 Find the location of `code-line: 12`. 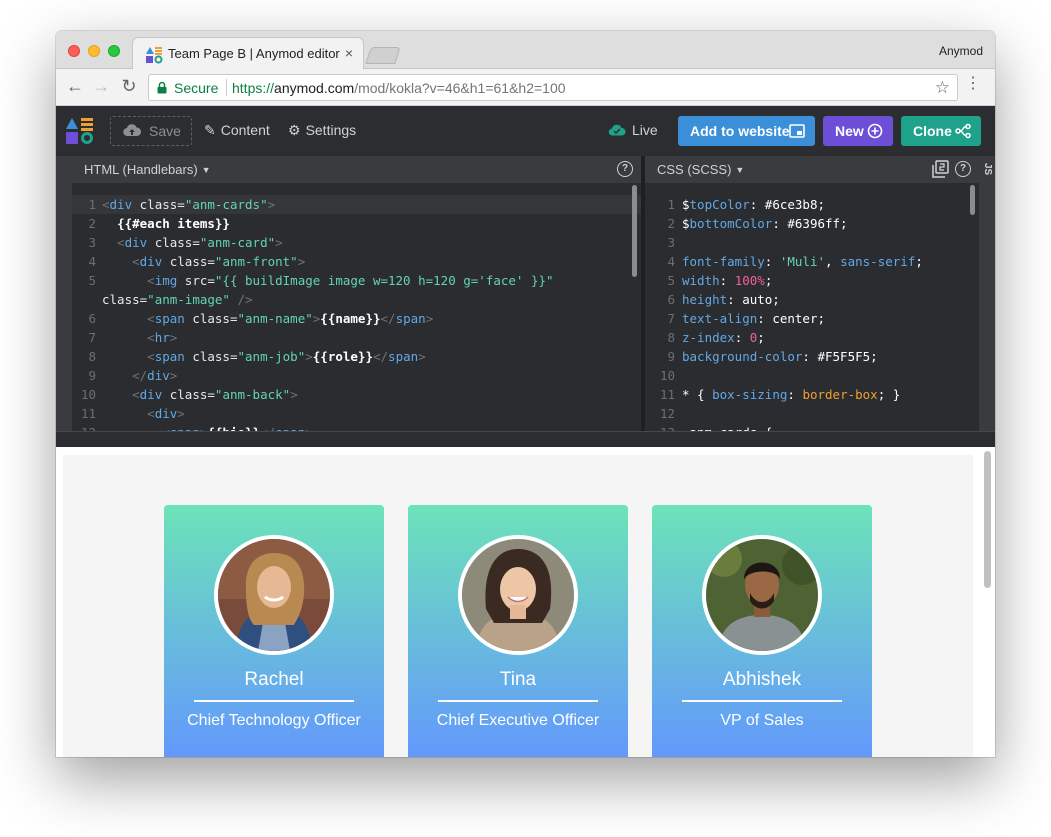

code-line: 12 is located at coordinates (812, 413).